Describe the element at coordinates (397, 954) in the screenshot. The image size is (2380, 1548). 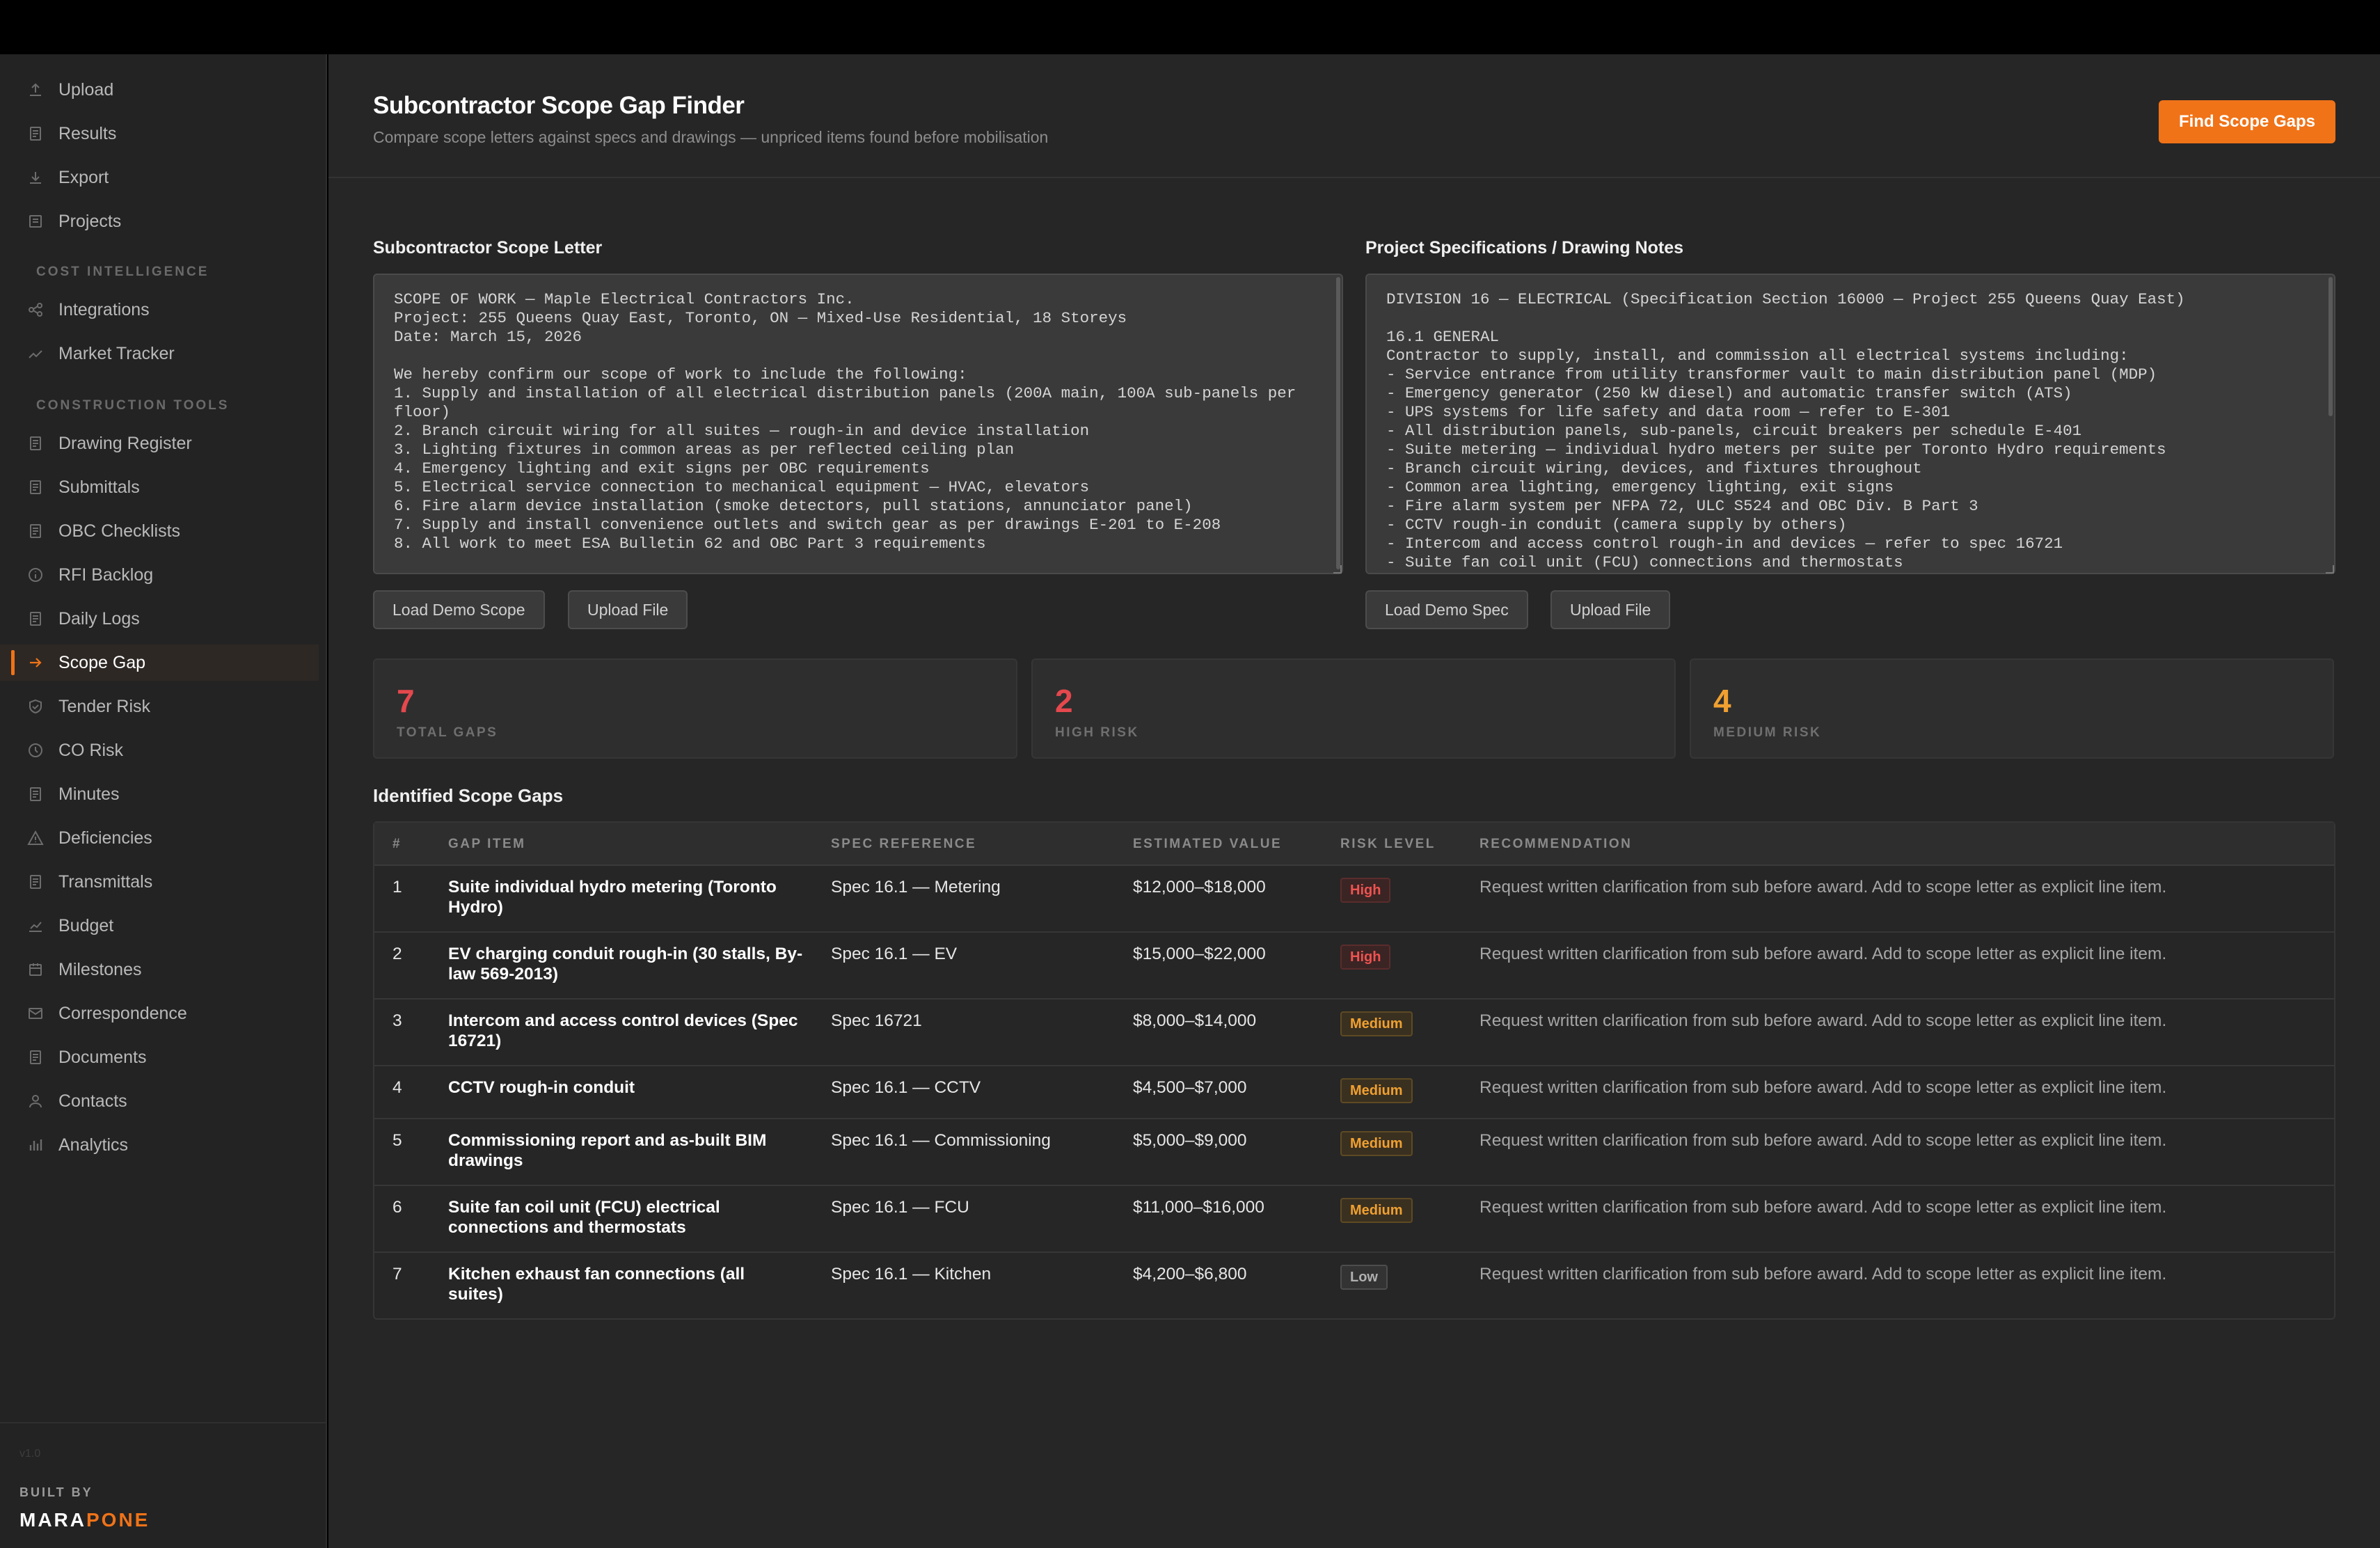
I see `cell-number: 2` at that location.